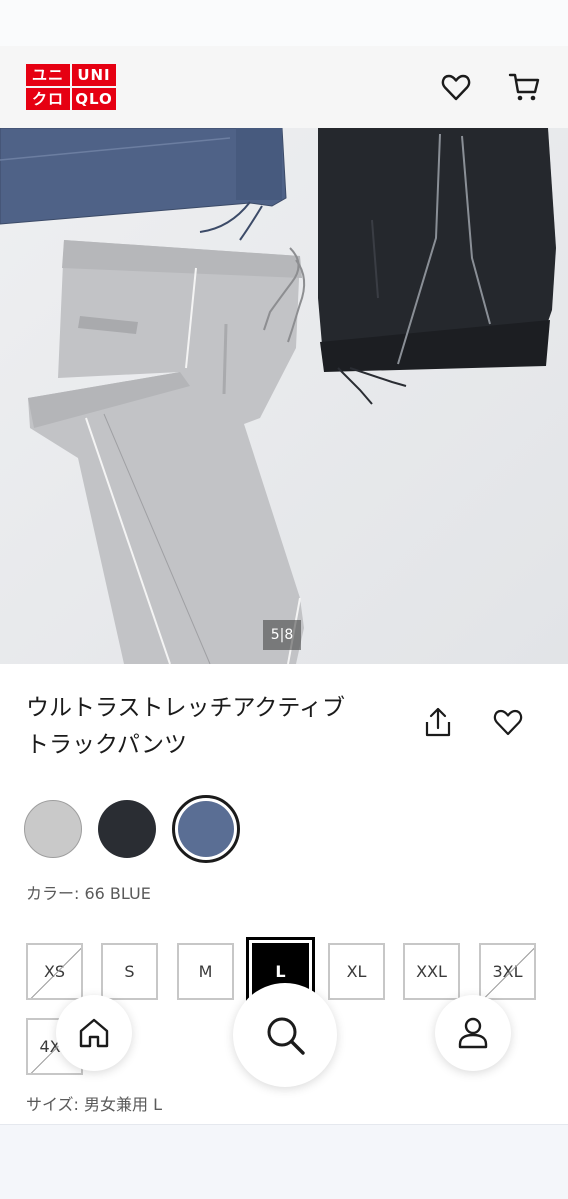 This screenshot has width=568, height=1199. I want to click on size-option-m: M, so click(205, 971).